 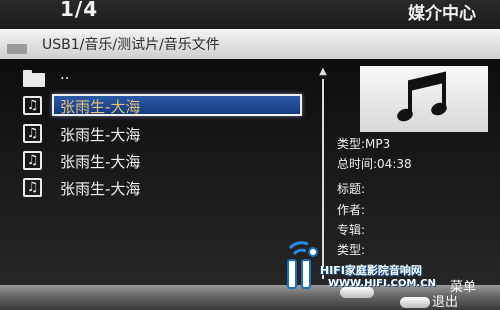 What do you see at coordinates (17, 49) in the screenshot?
I see `usb-drive-icon` at bounding box center [17, 49].